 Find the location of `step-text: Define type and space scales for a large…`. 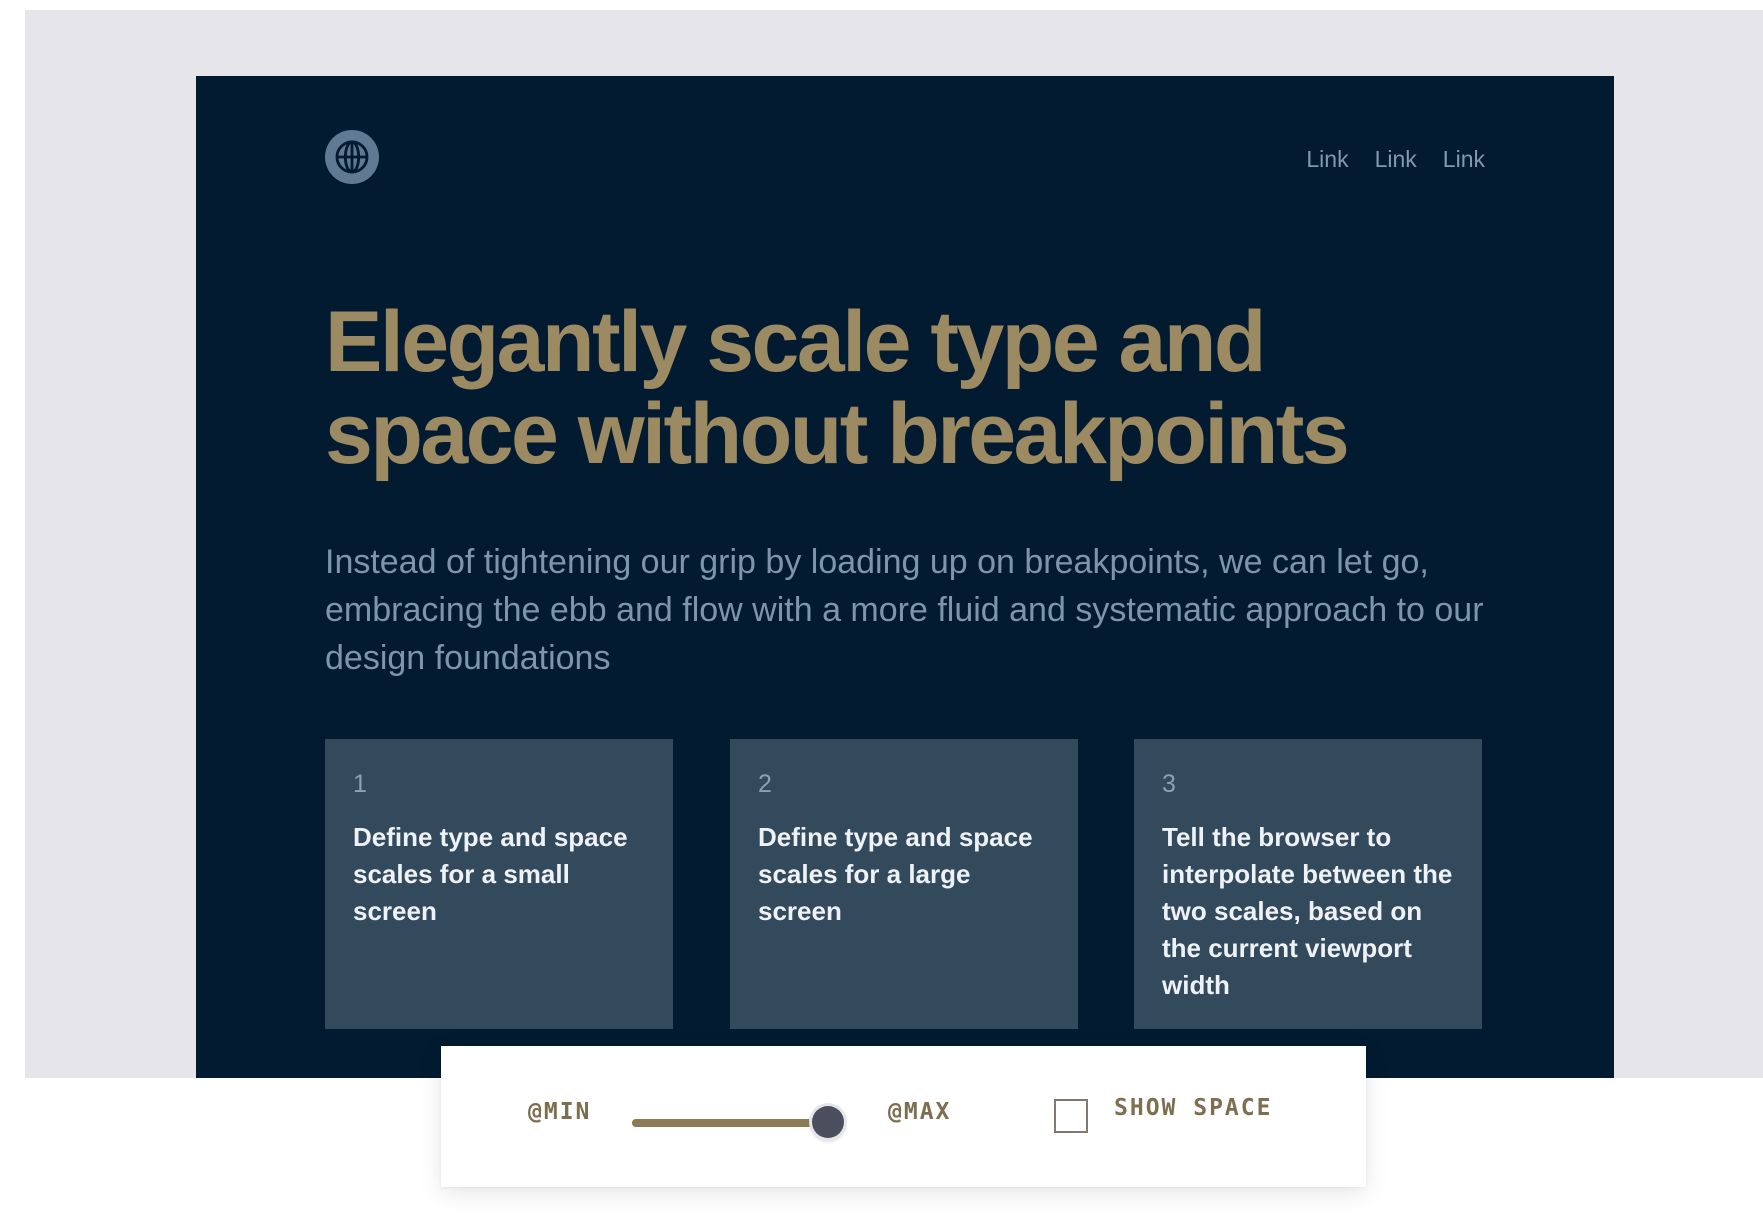

step-text: Define type and space scales for a large… is located at coordinates (895, 874).